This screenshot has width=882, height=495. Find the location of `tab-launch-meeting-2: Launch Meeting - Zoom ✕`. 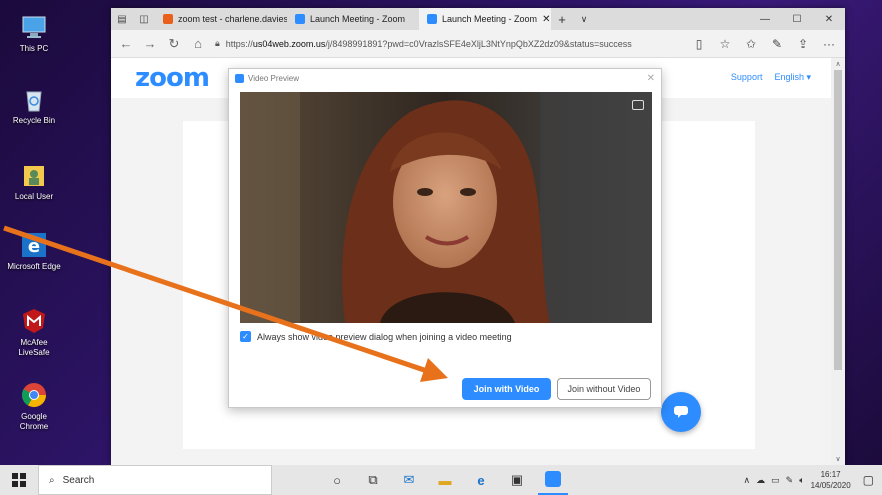

tab-launch-meeting-2: Launch Meeting - Zoom ✕ is located at coordinates (485, 19).